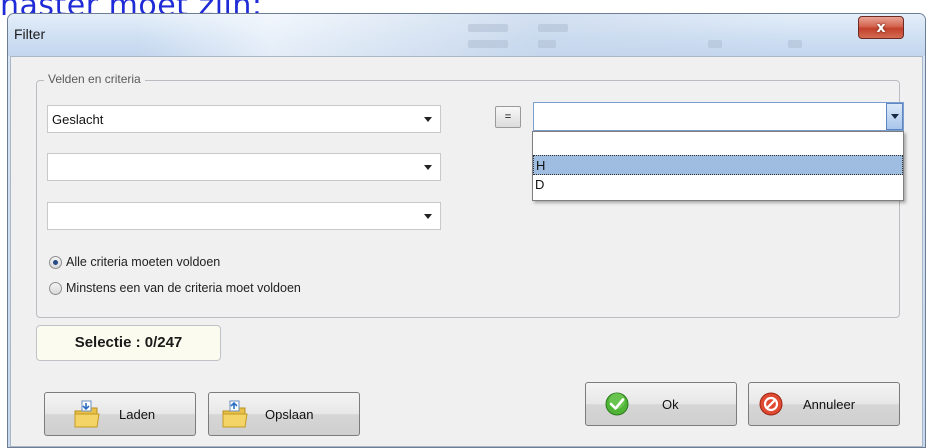  I want to click on cancel-button-label: Annuleer, so click(829, 404).